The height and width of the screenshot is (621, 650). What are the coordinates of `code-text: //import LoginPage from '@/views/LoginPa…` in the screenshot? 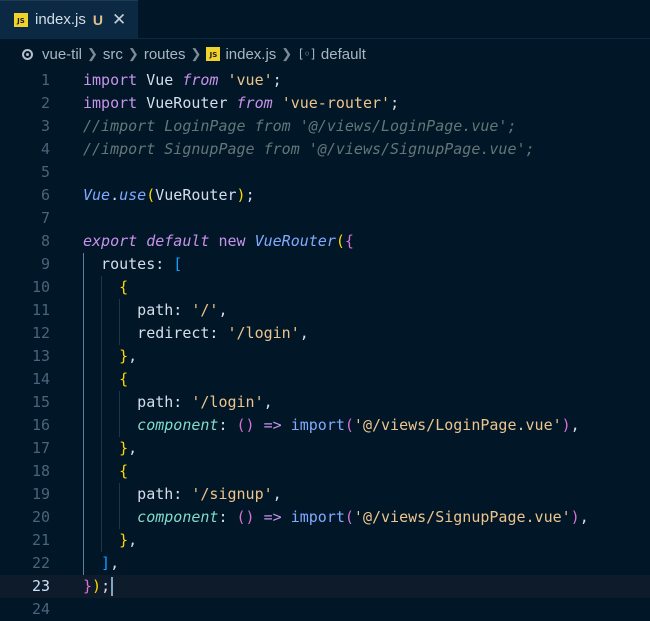 It's located at (299, 126).